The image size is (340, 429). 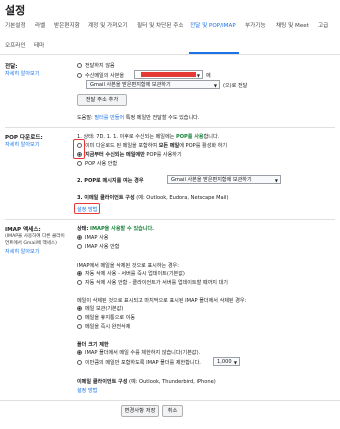 I want to click on tab-offline: 오프라인, so click(x=15, y=45).